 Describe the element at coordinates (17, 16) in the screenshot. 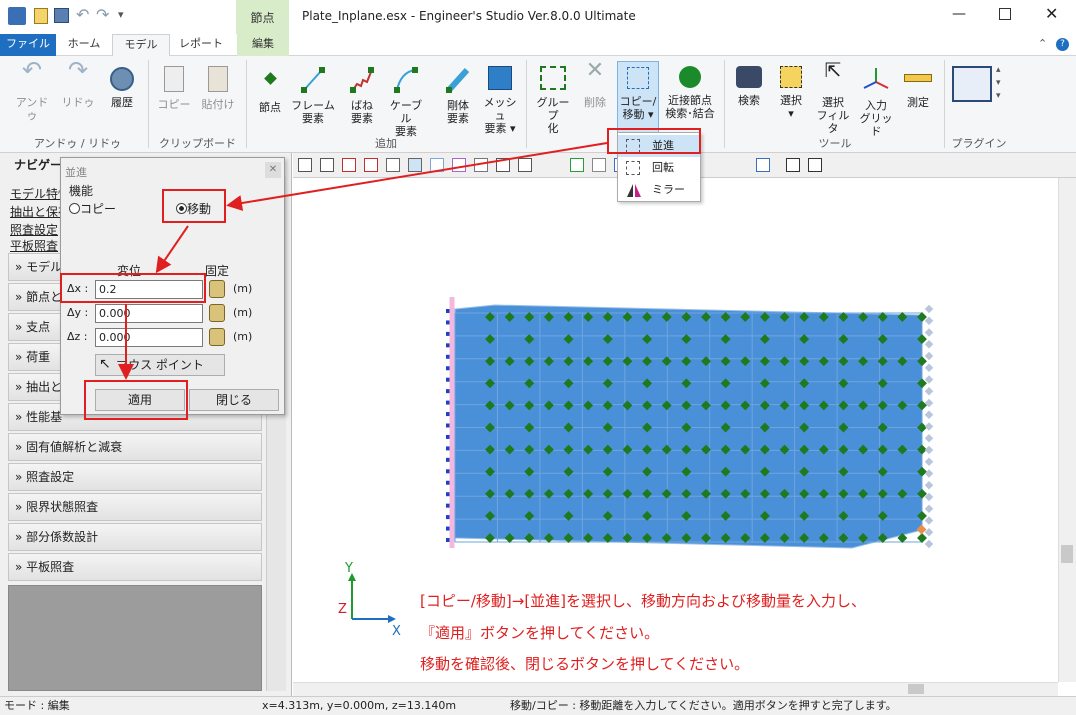

I see `app-icon` at that location.